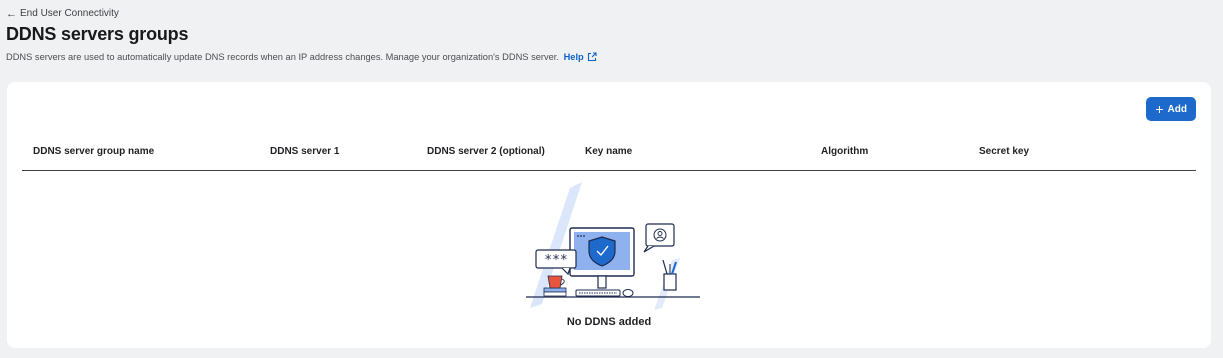  I want to click on plus-icon: +, so click(1159, 109).